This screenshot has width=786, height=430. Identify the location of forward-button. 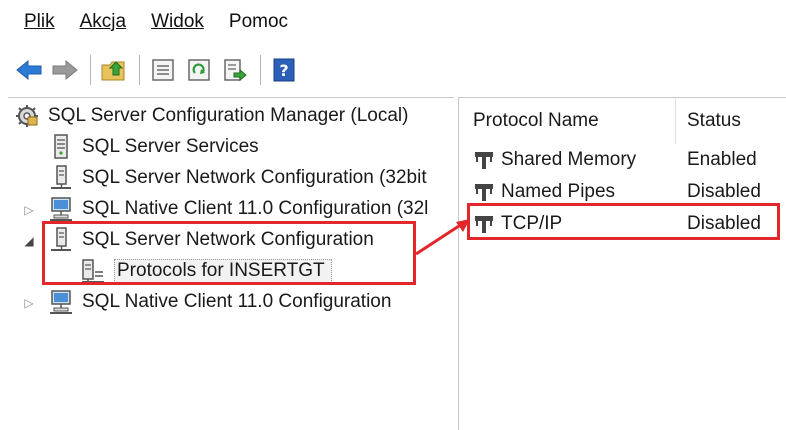
(65, 70).